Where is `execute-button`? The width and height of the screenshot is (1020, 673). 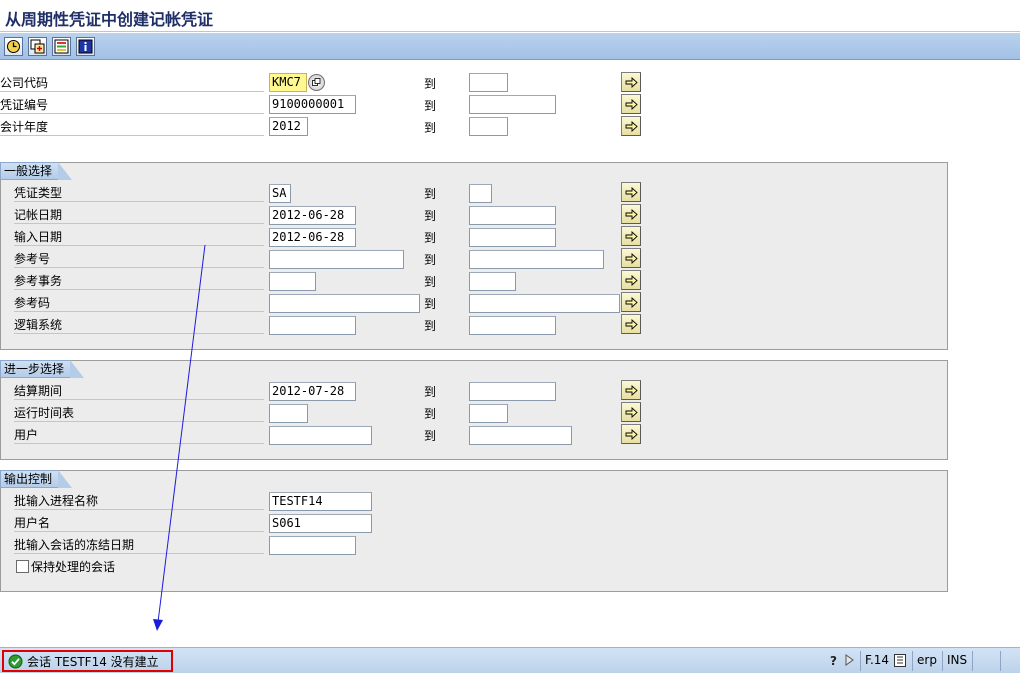
execute-button is located at coordinates (13, 46).